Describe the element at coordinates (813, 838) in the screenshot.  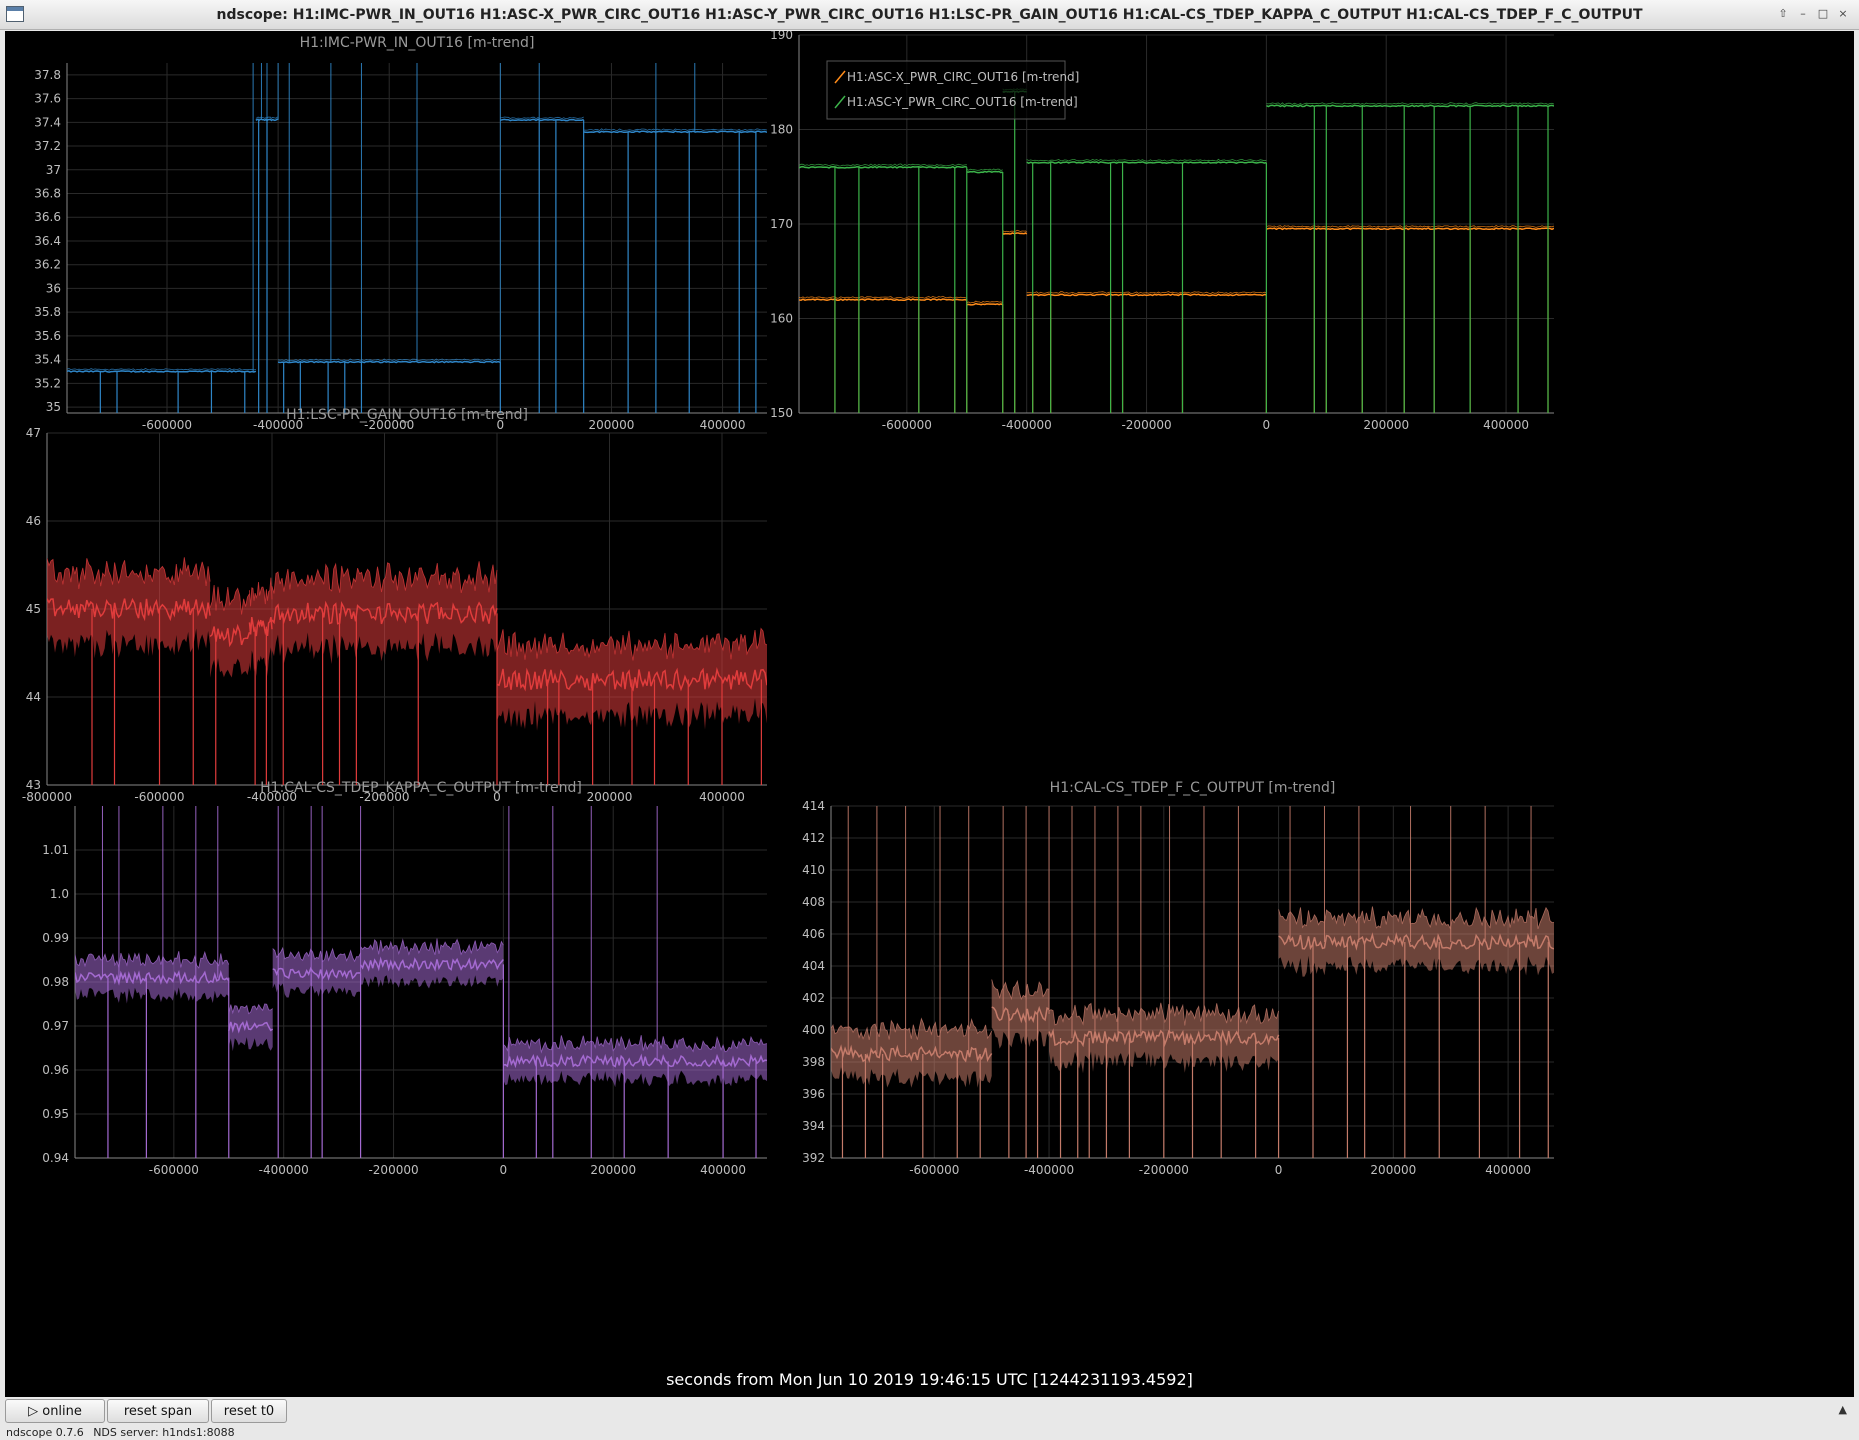
I see `y-tick-label: 412` at that location.